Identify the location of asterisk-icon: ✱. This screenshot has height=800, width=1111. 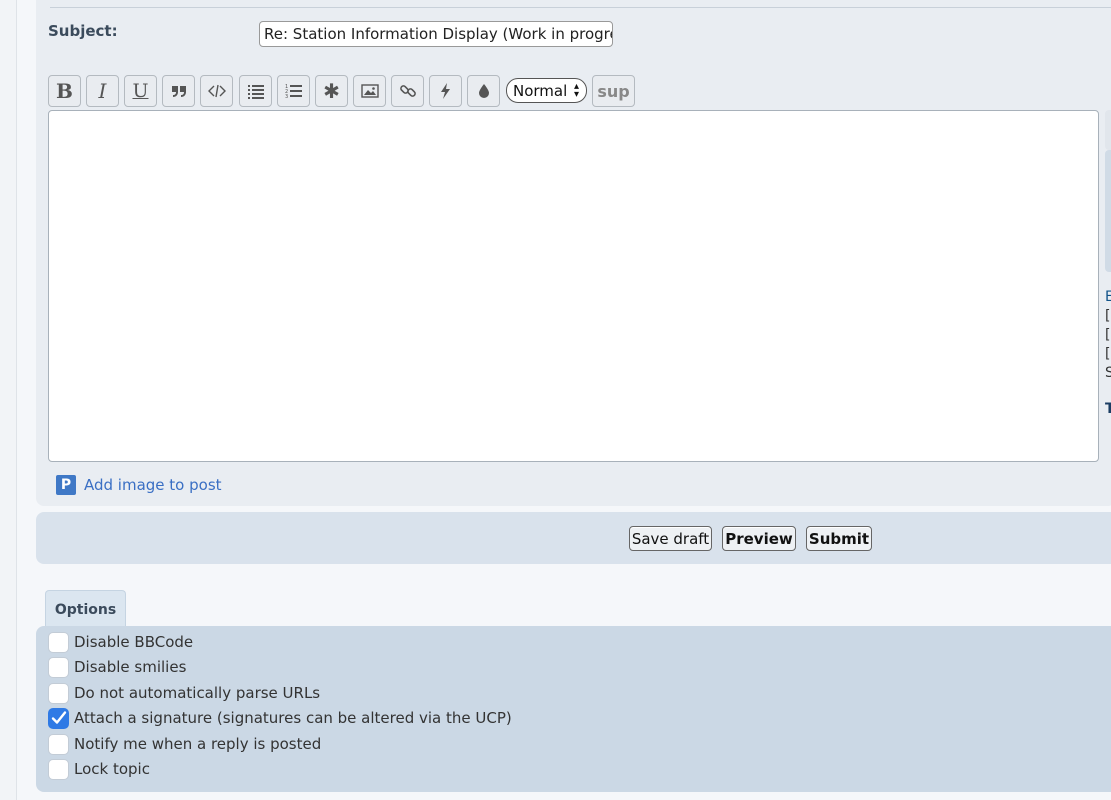
(331, 91).